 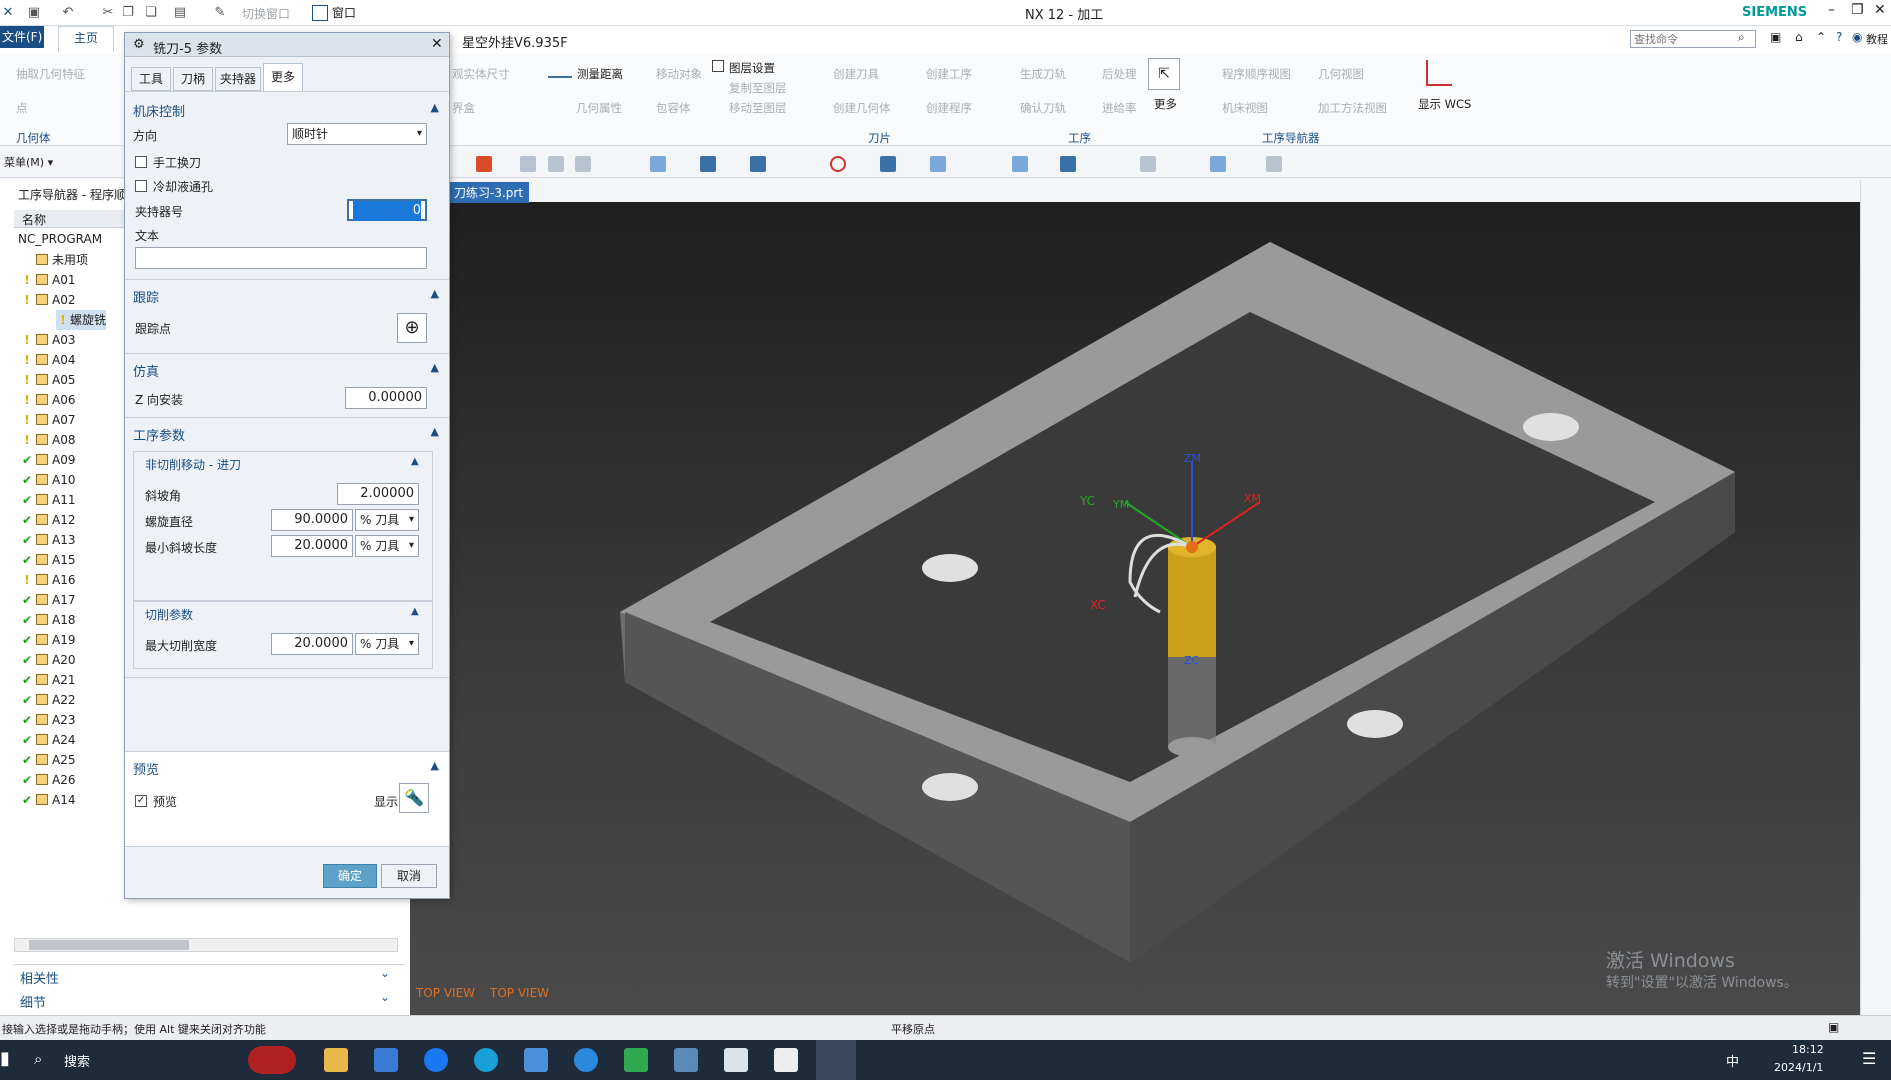 I want to click on table-row: ✔ A20, so click(x=48, y=660).